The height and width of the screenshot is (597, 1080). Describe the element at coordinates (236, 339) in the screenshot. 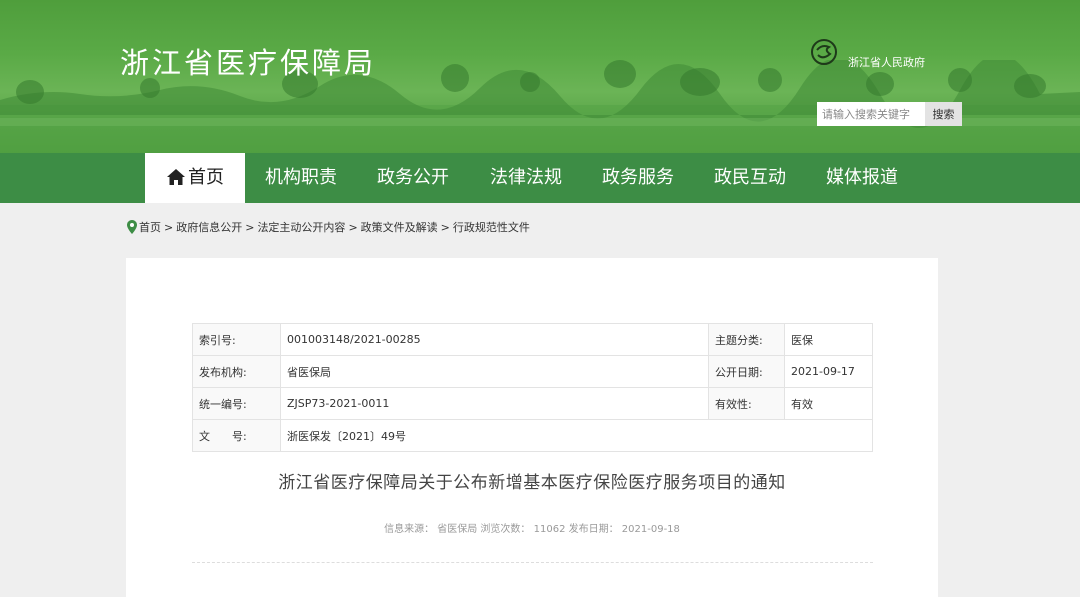

I see `index-label: 索引号:` at that location.